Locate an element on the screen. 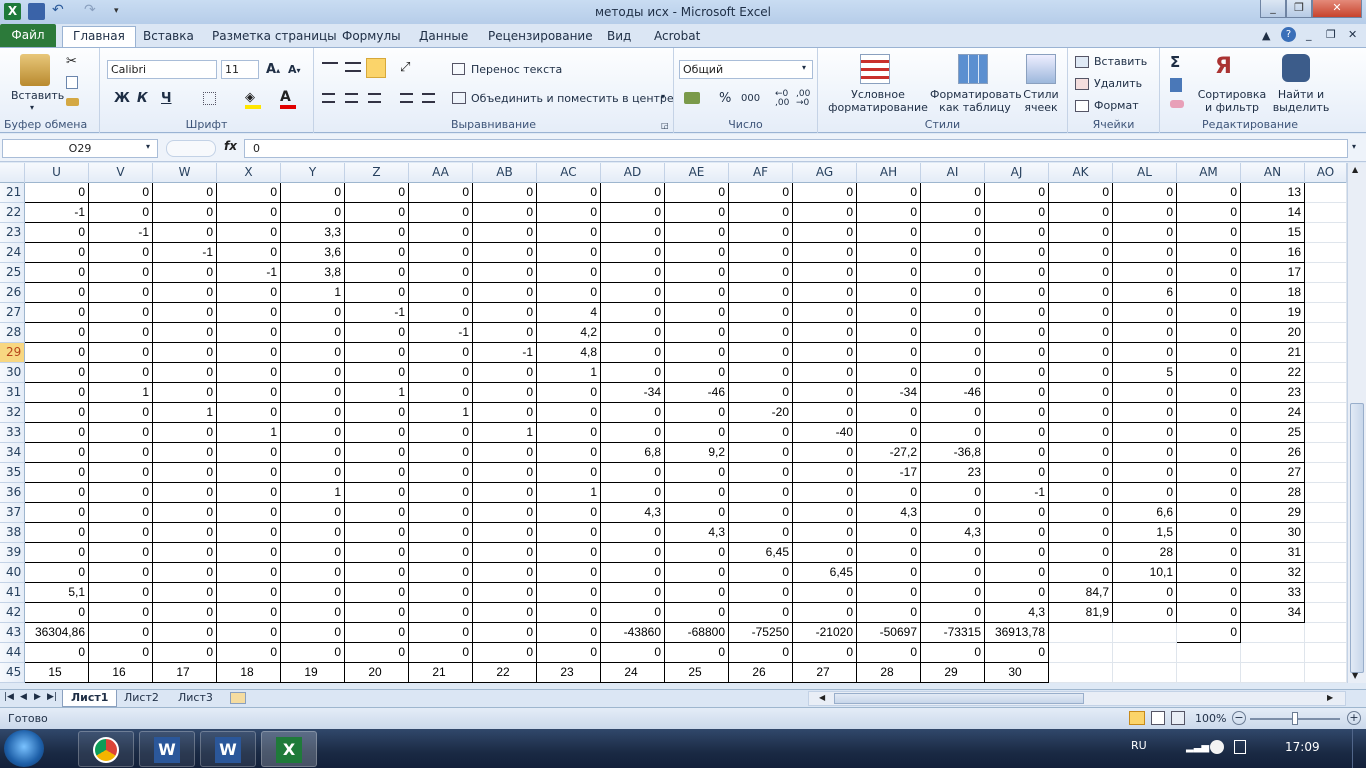 Image resolution: width=1366 pixels, height=768 pixels. align-top-icon is located at coordinates (330, 67).